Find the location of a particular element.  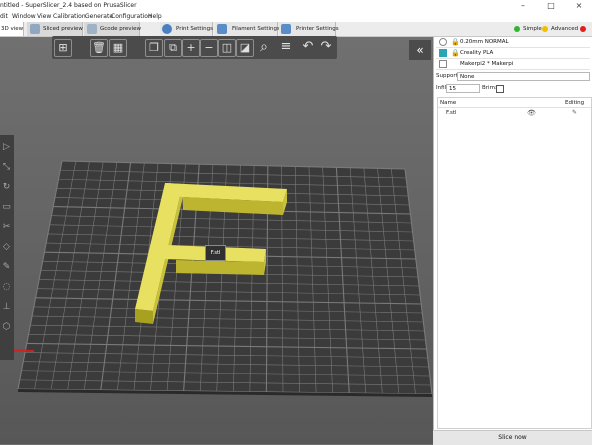

menu-help: Help is located at coordinates (155, 16).